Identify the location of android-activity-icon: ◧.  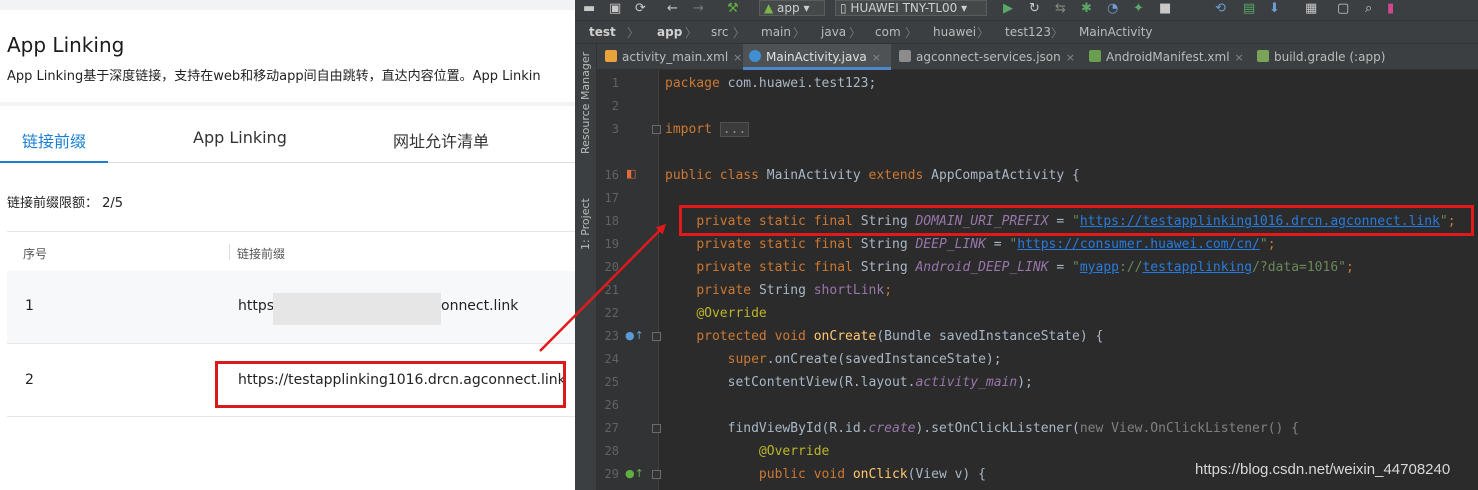
(631, 173).